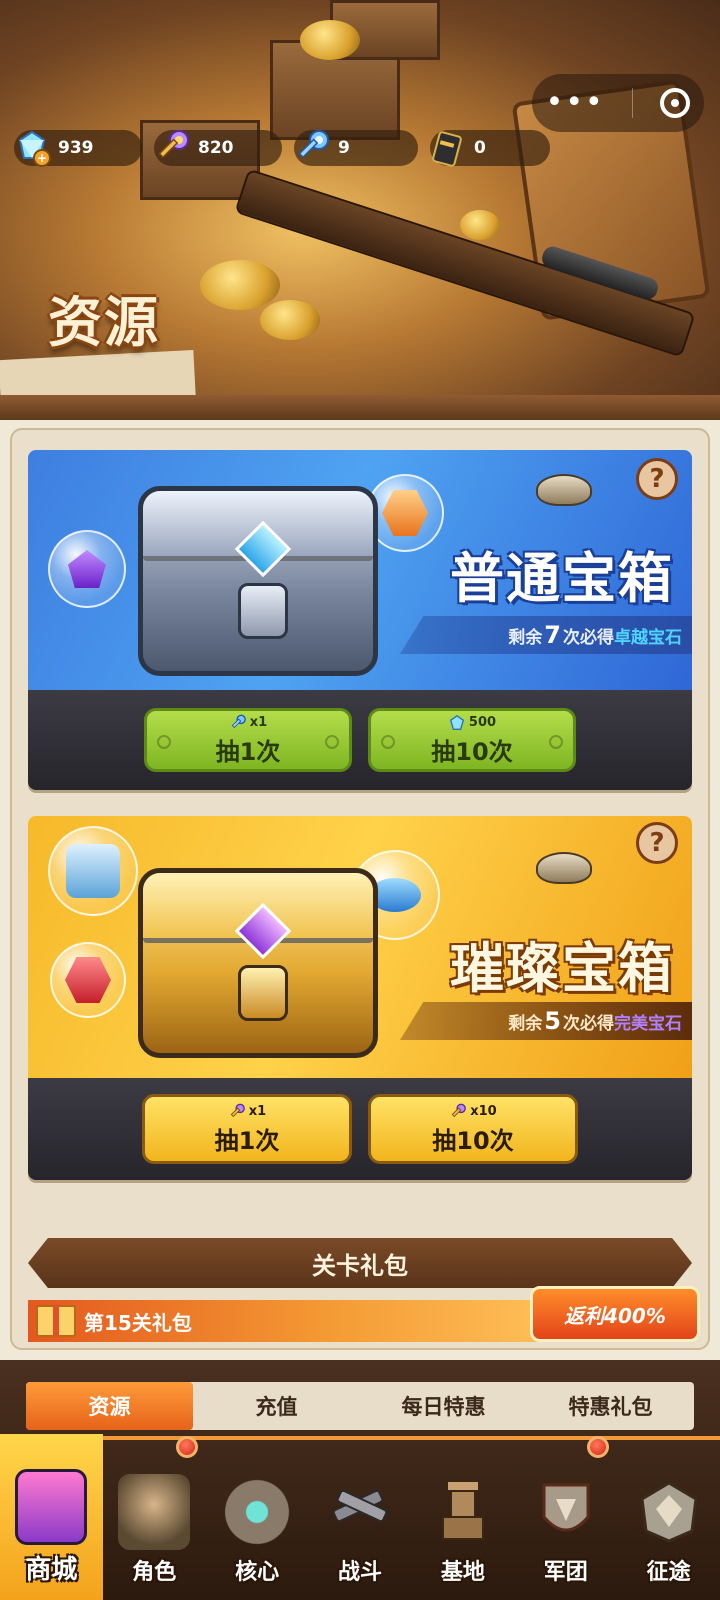 The height and width of the screenshot is (1600, 720). What do you see at coordinates (344, 148) in the screenshot?
I see `resource-value: 9` at bounding box center [344, 148].